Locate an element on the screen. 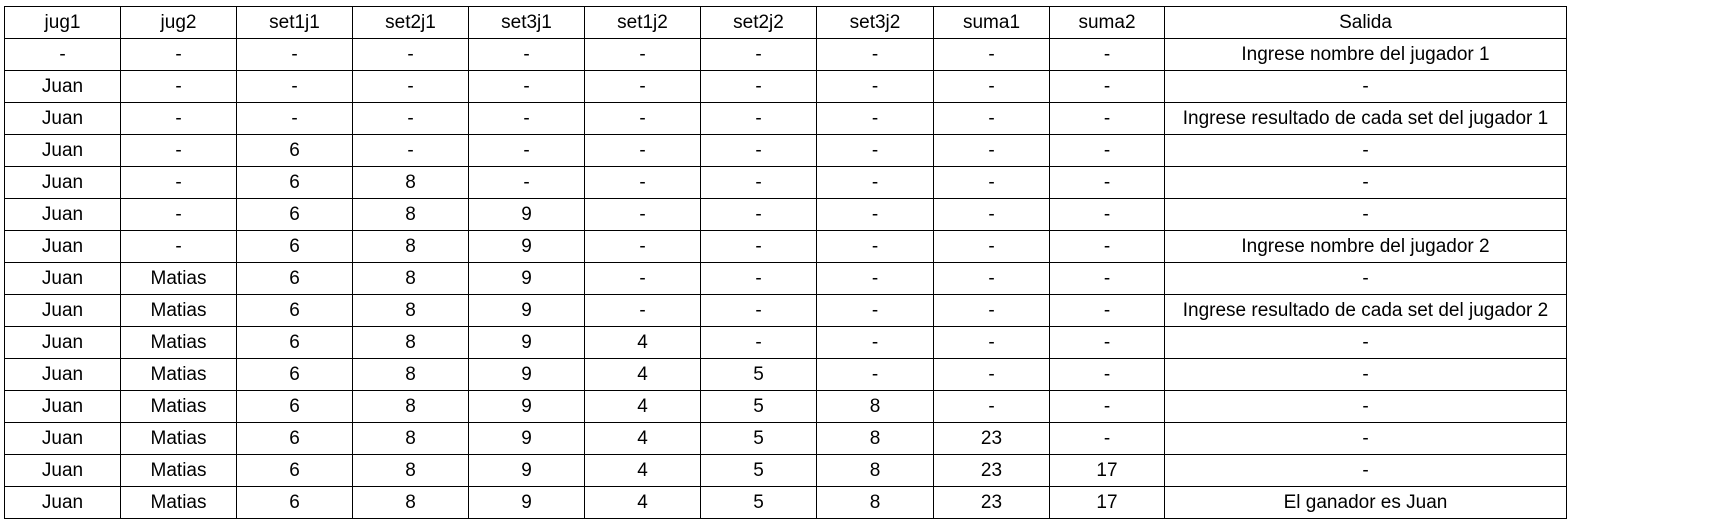  column-header-set2j2: set2j2 is located at coordinates (758, 22).